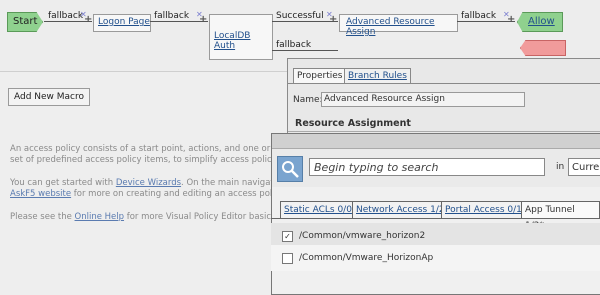  I want to click on network-access-link: Network Access 1/2, so click(400, 210).